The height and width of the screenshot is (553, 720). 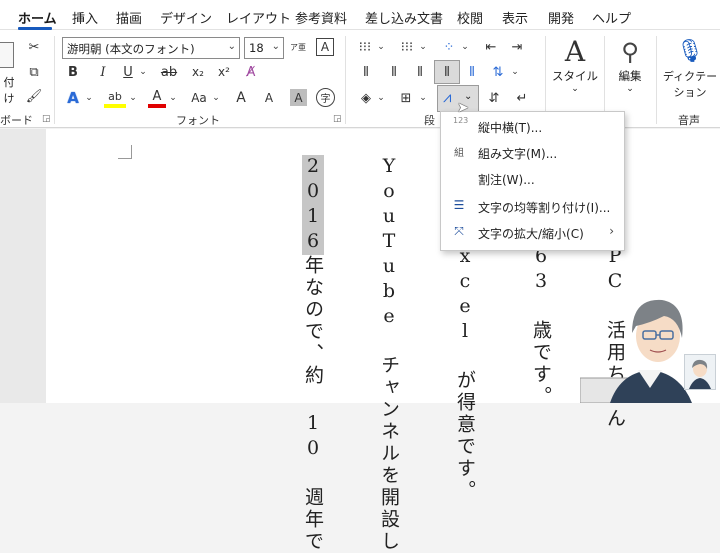 I want to click on underline-button: U, so click(x=128, y=72).